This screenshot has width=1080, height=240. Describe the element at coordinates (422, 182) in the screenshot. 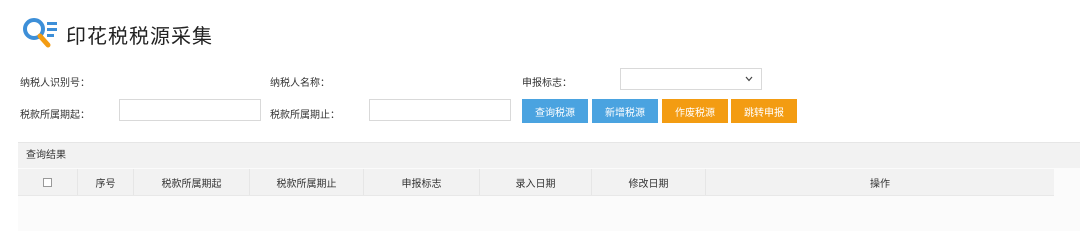

I see `column-header: 申报标志` at that location.